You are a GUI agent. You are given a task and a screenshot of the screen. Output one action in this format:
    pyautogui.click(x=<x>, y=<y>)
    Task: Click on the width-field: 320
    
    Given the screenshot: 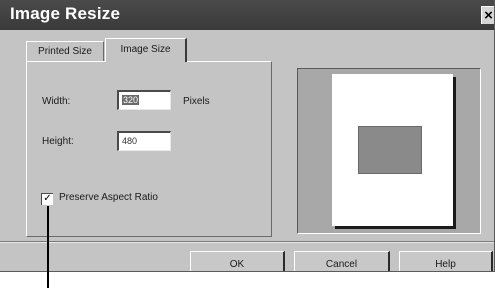 What is the action you would take?
    pyautogui.click(x=144, y=100)
    